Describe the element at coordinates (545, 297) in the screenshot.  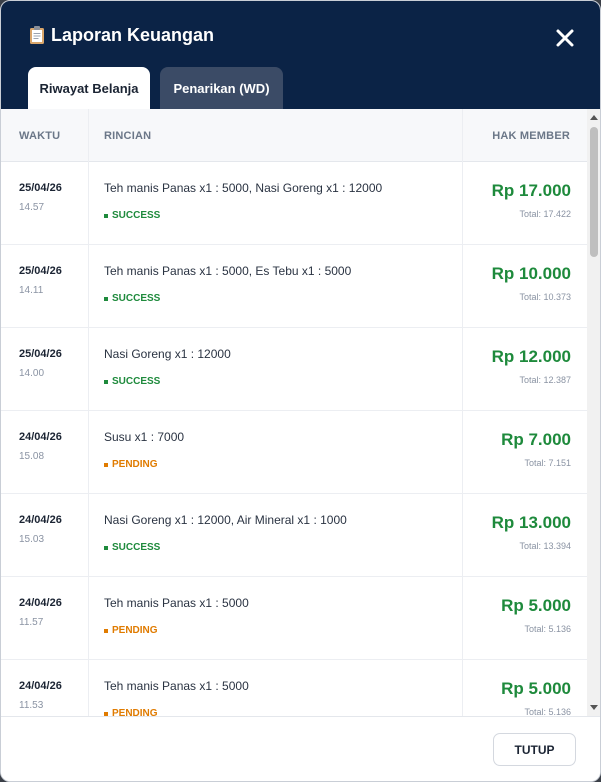
I see `row-total: Total: 10.373` at that location.